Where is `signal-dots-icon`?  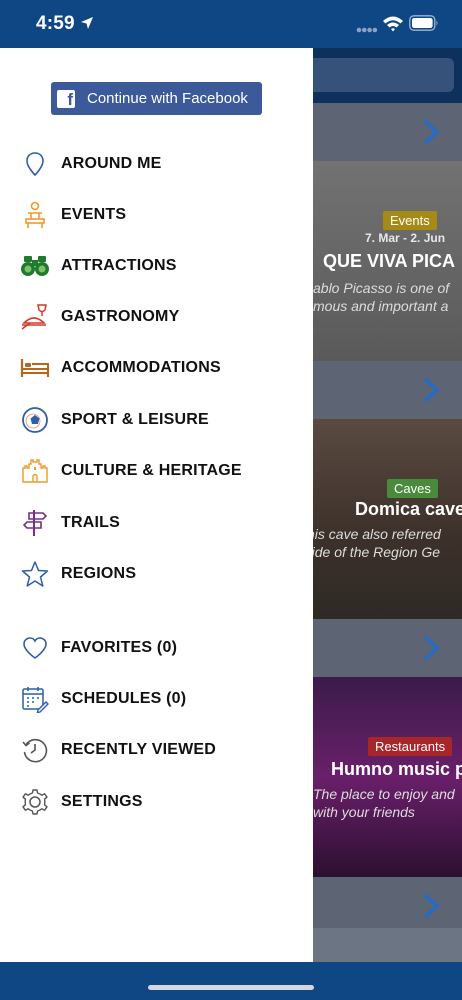 signal-dots-icon is located at coordinates (367, 30).